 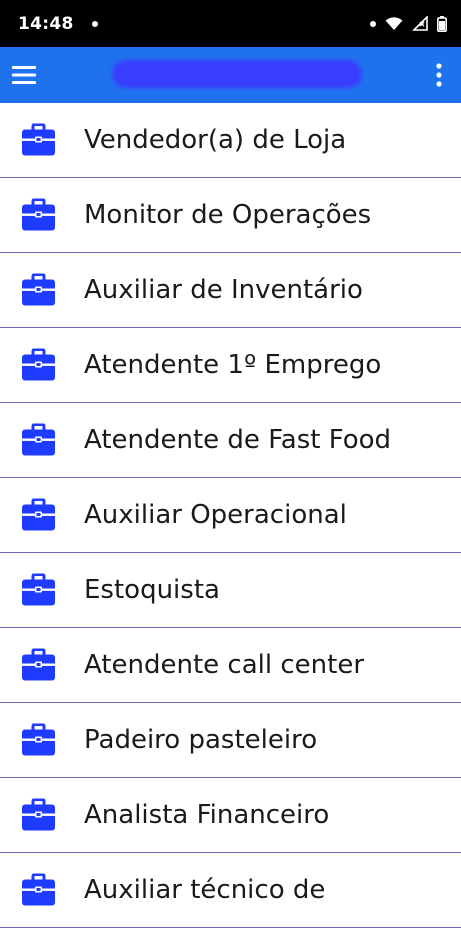 I want to click on job-list-item: Auxiliar técnico de, so click(x=230, y=890).